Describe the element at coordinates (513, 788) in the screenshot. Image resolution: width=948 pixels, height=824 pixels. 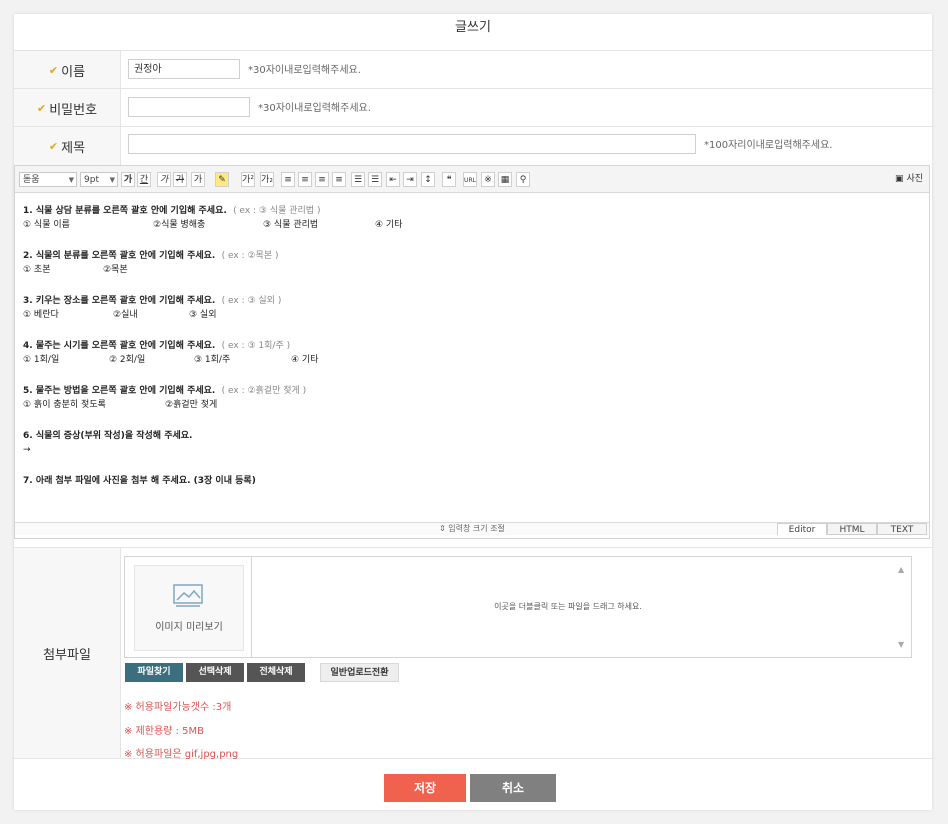
I see `cancel-button: 취소` at that location.